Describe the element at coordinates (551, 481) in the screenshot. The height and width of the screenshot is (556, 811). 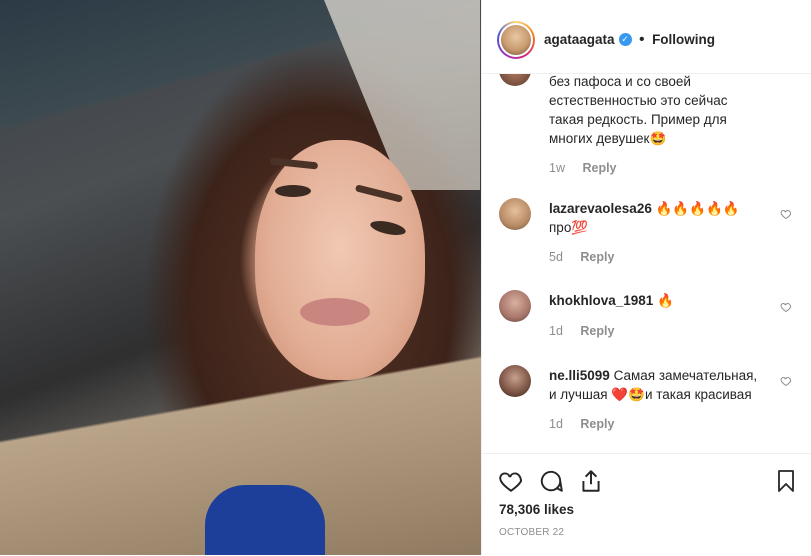
I see `comment-icon` at that location.